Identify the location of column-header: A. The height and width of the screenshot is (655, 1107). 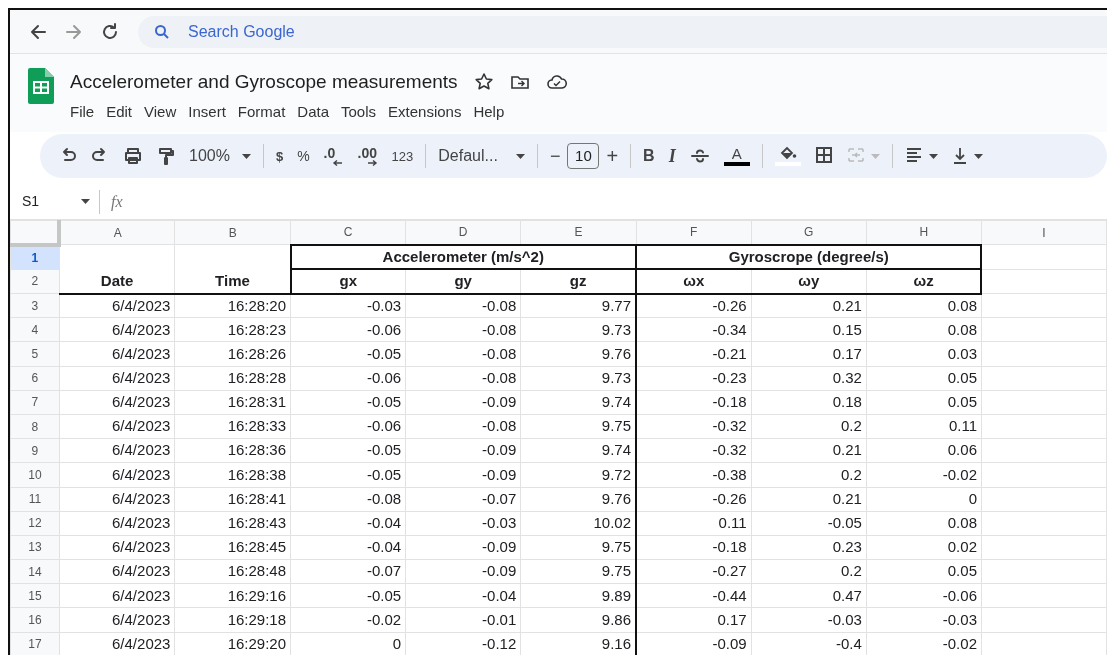
(117, 232).